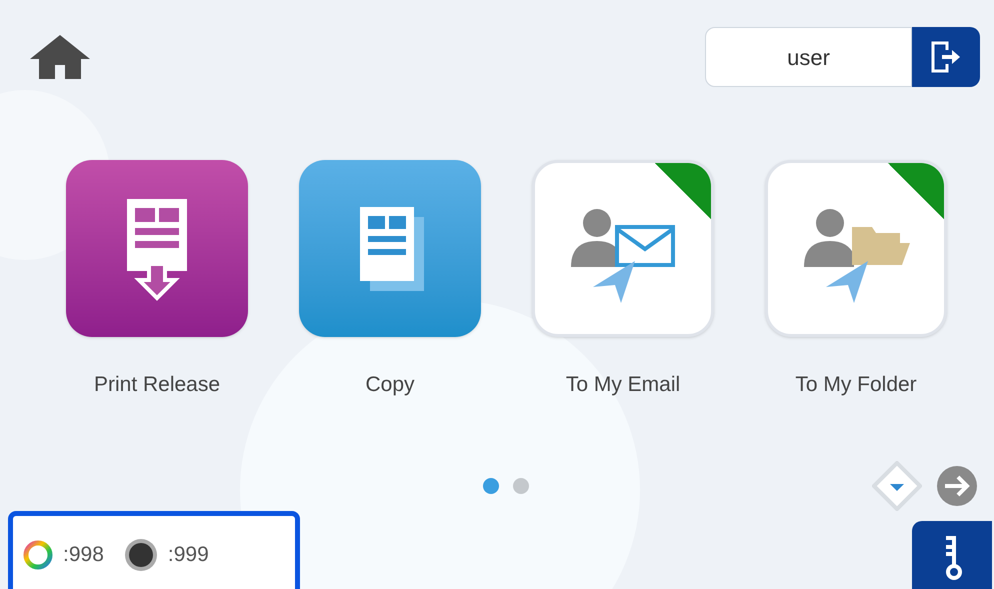  What do you see at coordinates (623, 385) in the screenshot?
I see `app-label: To My Email` at bounding box center [623, 385].